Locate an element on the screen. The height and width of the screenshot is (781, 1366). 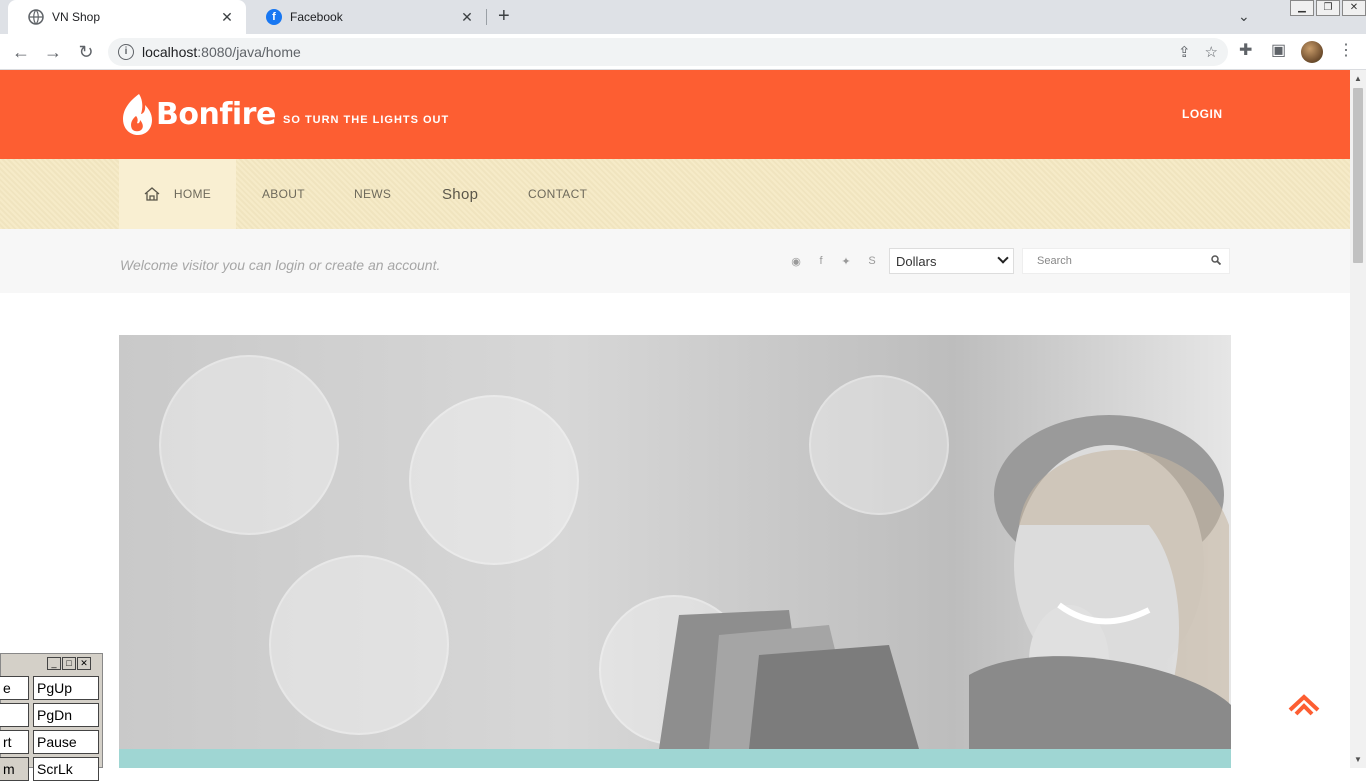
tab-search-chevron-icon: ⌄ is located at coordinates (1244, 16).